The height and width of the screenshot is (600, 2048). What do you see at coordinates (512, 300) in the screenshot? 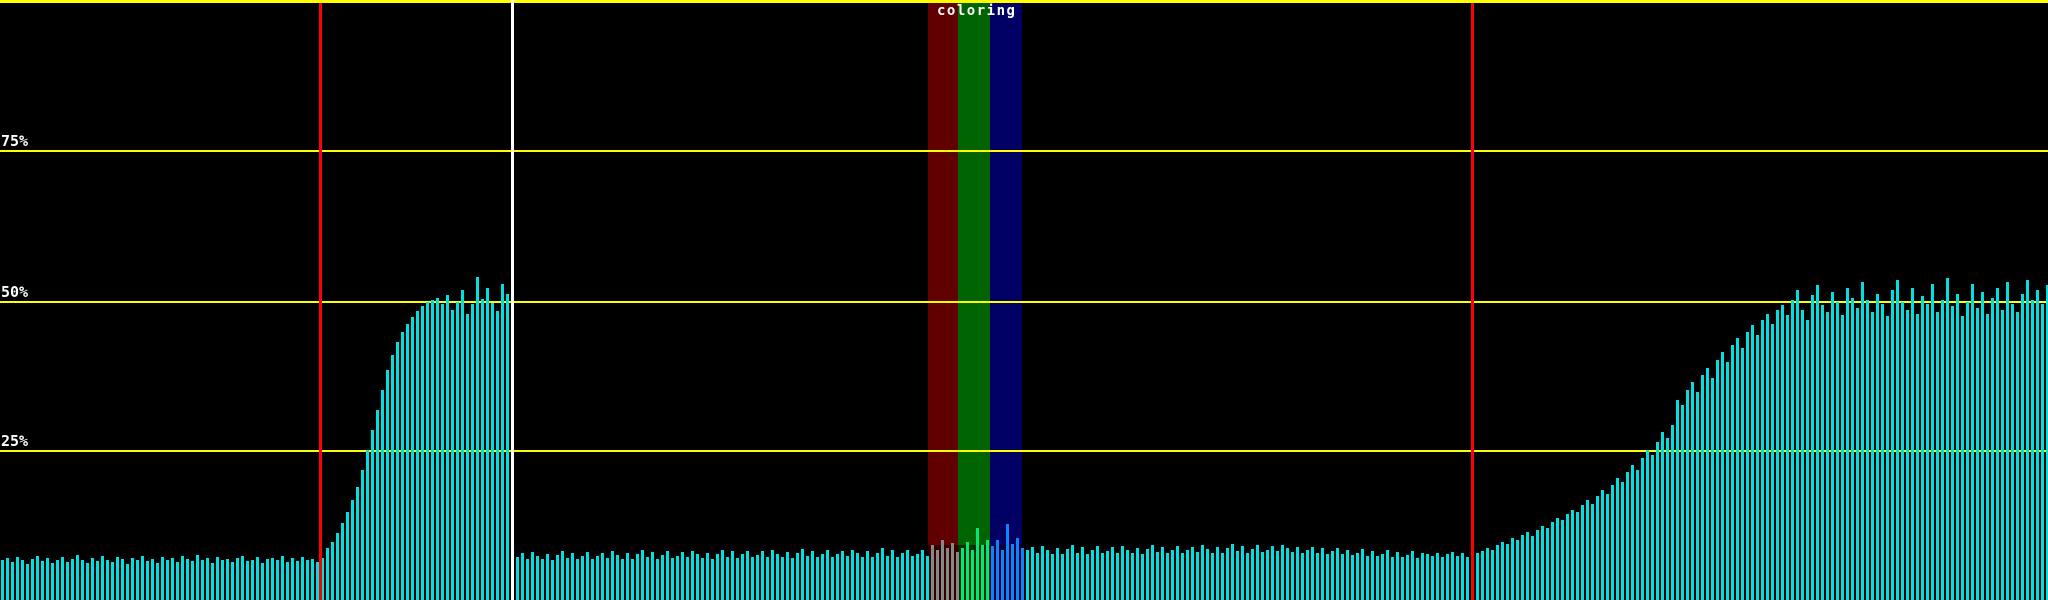
I see `white-marker-line` at bounding box center [512, 300].